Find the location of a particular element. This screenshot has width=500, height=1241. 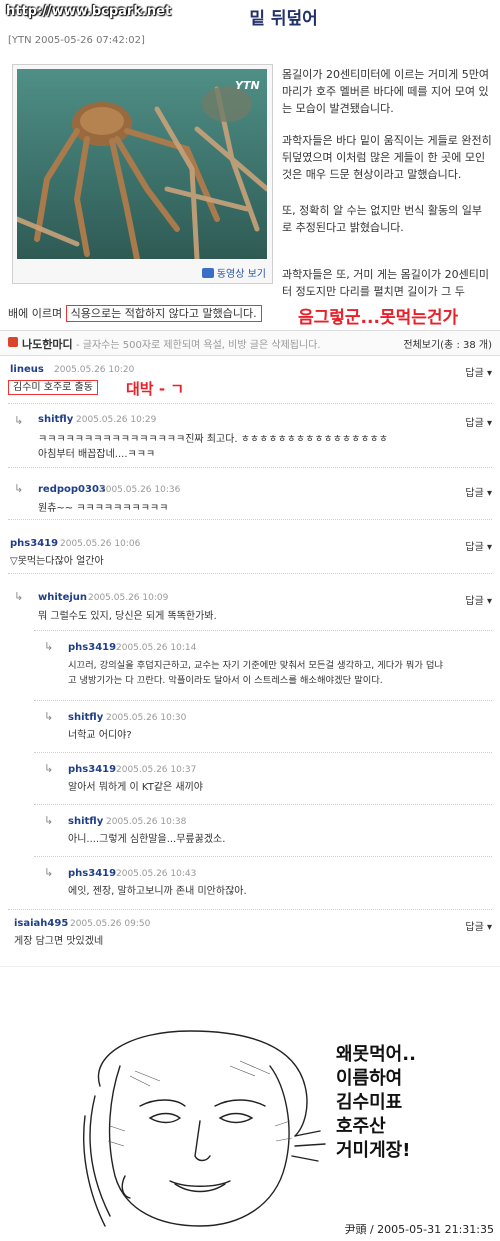

speech-line-4: 호주산 is located at coordinates (361, 1126).